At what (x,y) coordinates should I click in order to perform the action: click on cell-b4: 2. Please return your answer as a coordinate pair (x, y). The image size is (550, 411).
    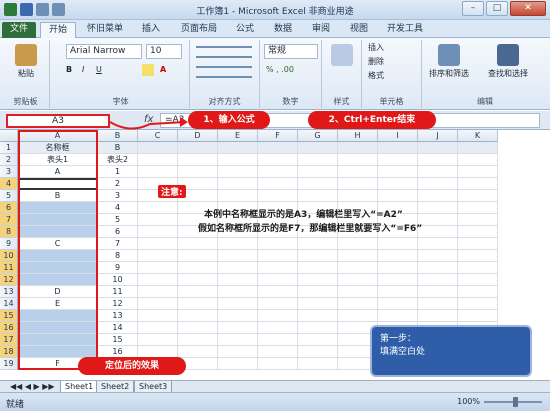
    Looking at the image, I should click on (118, 184).